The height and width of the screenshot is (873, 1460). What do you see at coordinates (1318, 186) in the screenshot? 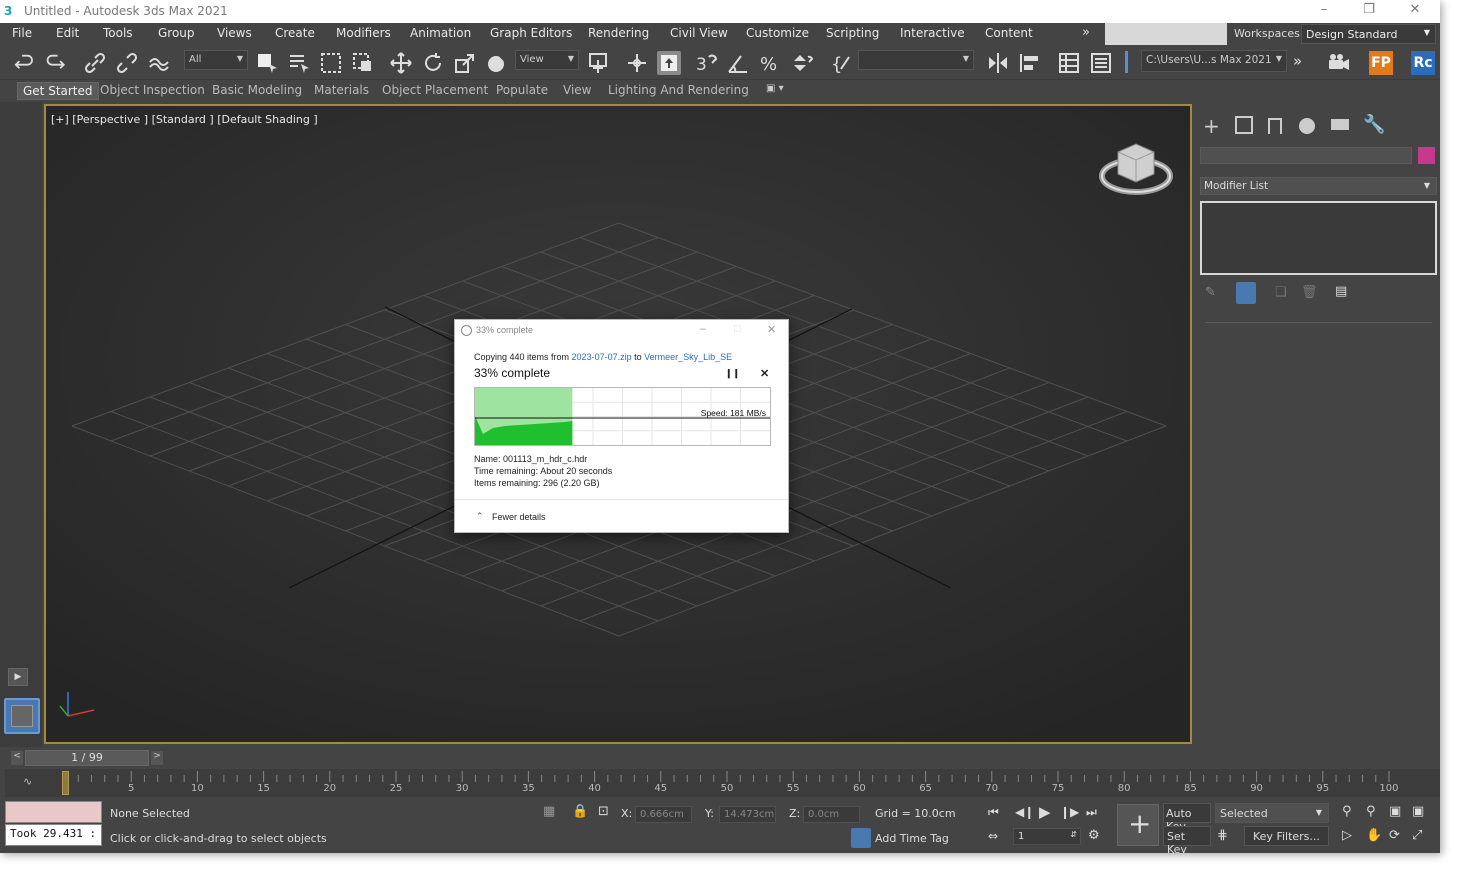
I see `modifier-list-select: Modifier List ▼` at bounding box center [1318, 186].